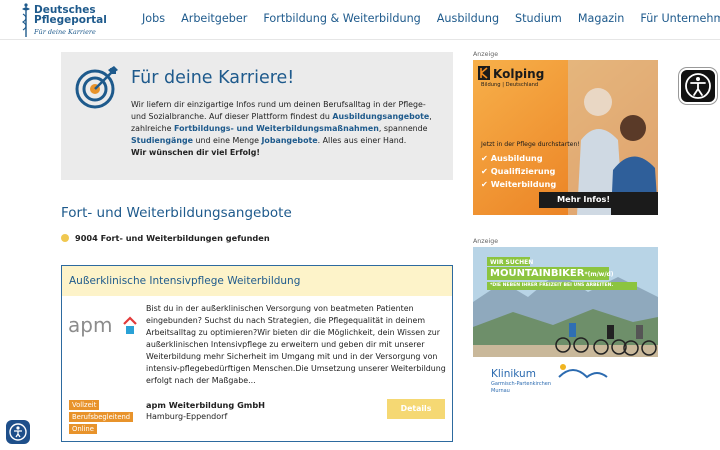 This screenshot has height=450, width=720. What do you see at coordinates (70, 20) in the screenshot?
I see `logo-line-2: Pflegeportal` at bounding box center [70, 20].